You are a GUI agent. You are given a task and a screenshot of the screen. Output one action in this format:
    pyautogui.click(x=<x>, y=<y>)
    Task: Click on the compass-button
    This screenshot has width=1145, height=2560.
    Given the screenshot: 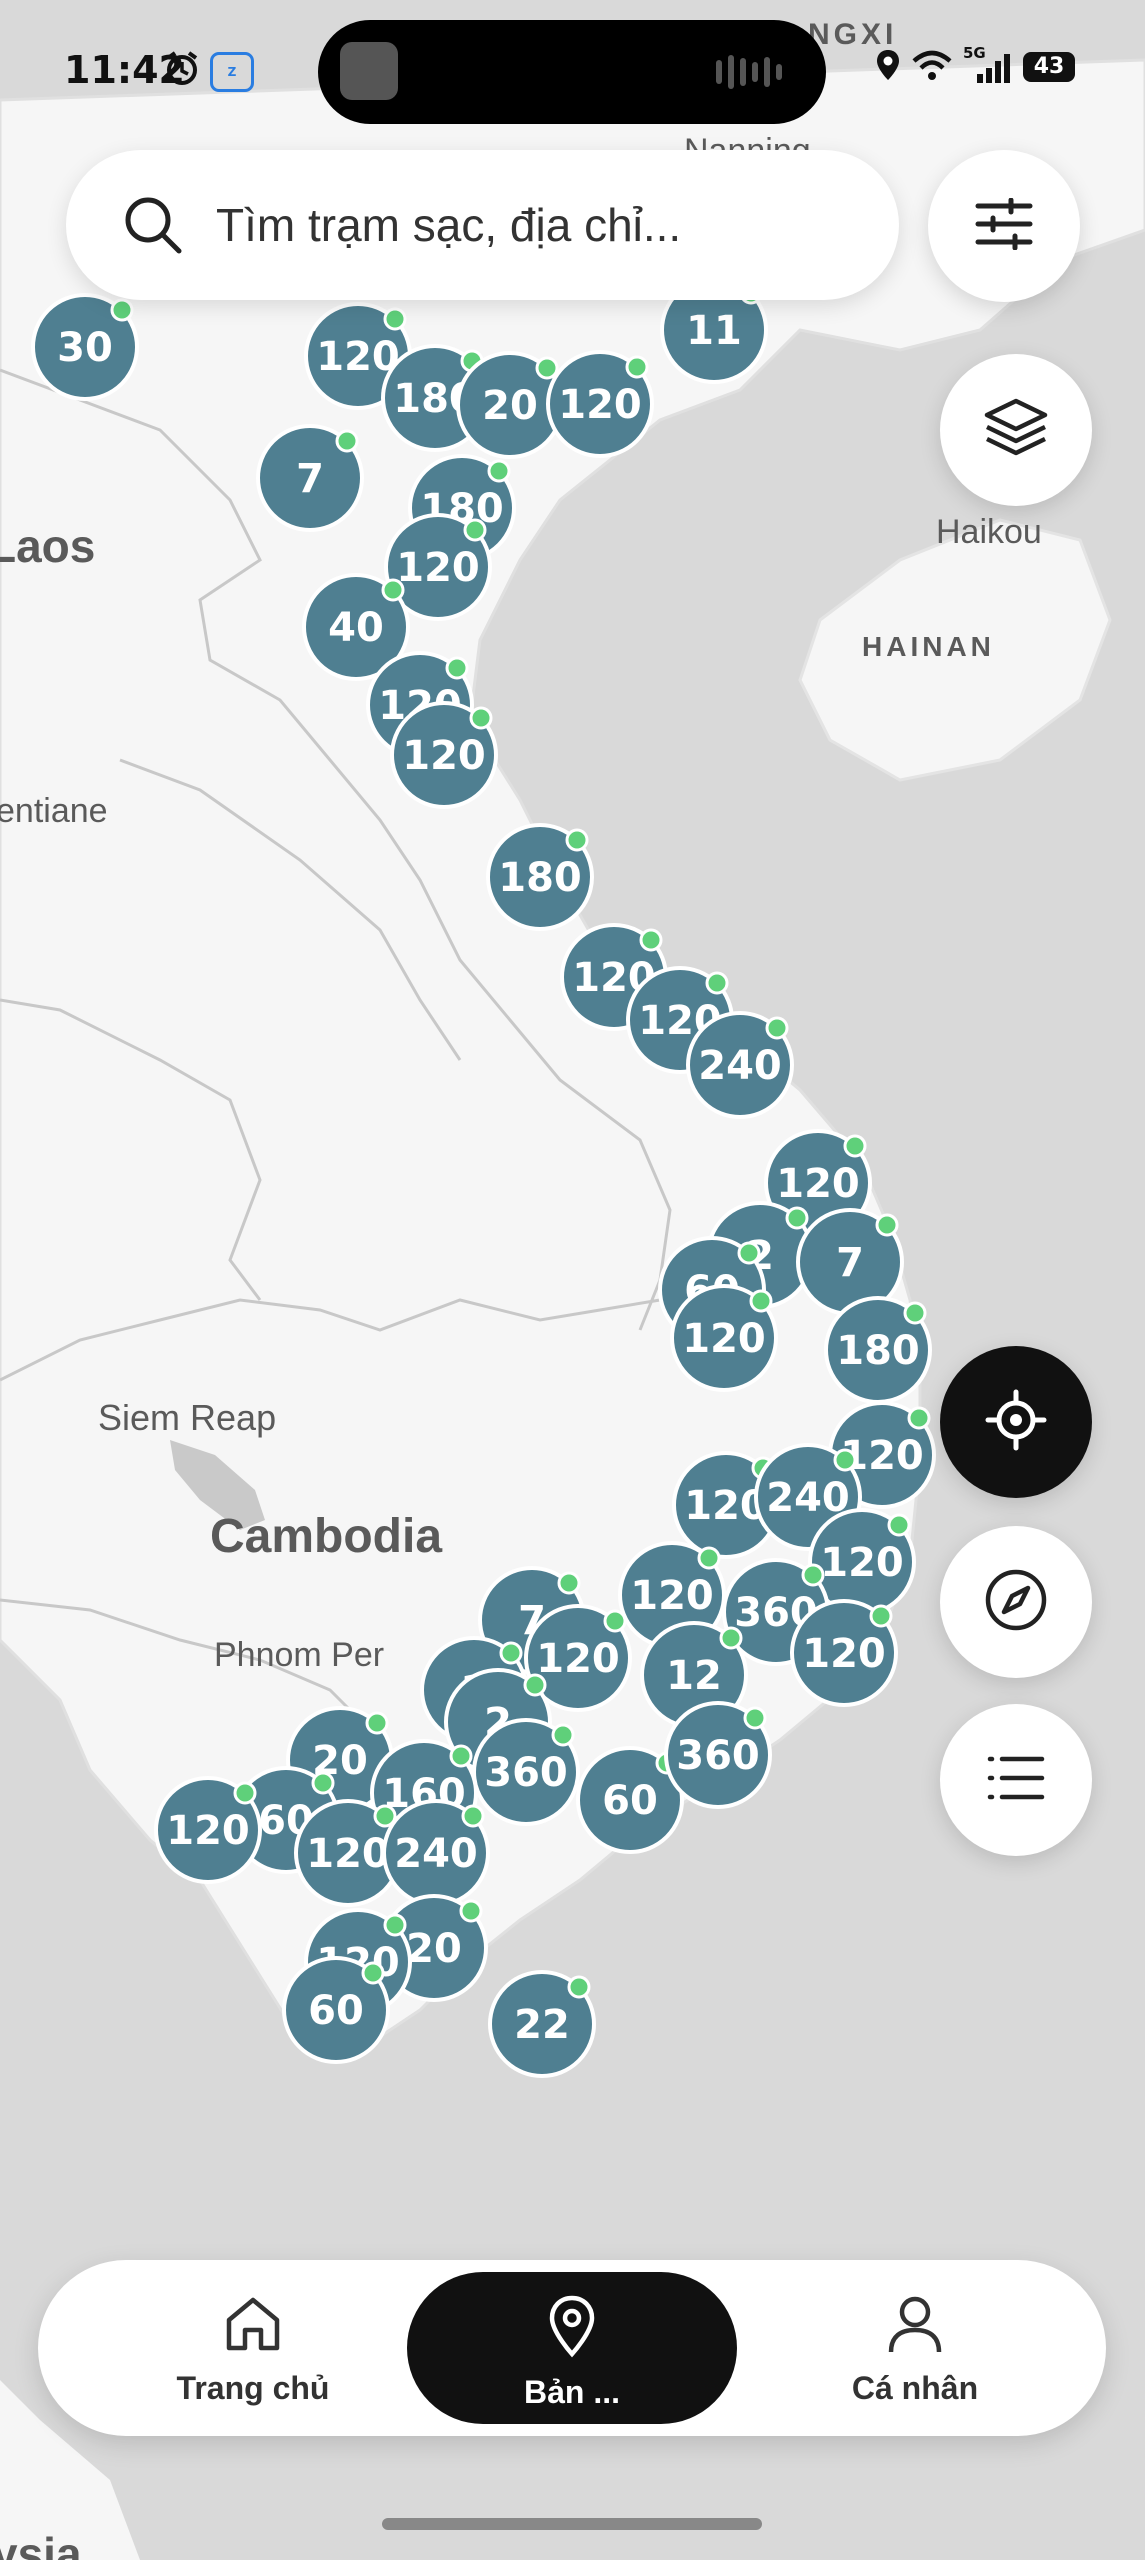 What is the action you would take?
    pyautogui.click(x=1016, y=1602)
    